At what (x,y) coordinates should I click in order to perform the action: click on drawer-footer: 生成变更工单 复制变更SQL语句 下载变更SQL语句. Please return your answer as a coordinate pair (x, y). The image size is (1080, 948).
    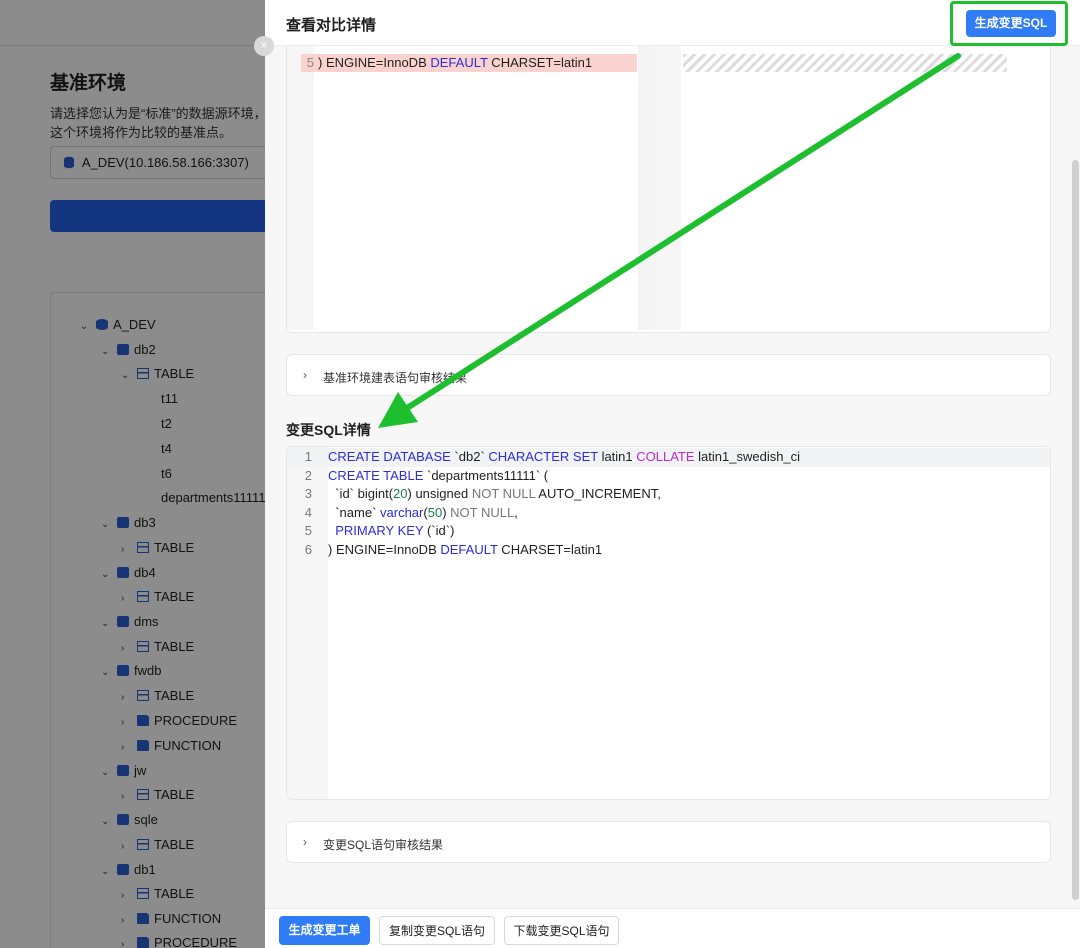
    Looking at the image, I should click on (672, 928).